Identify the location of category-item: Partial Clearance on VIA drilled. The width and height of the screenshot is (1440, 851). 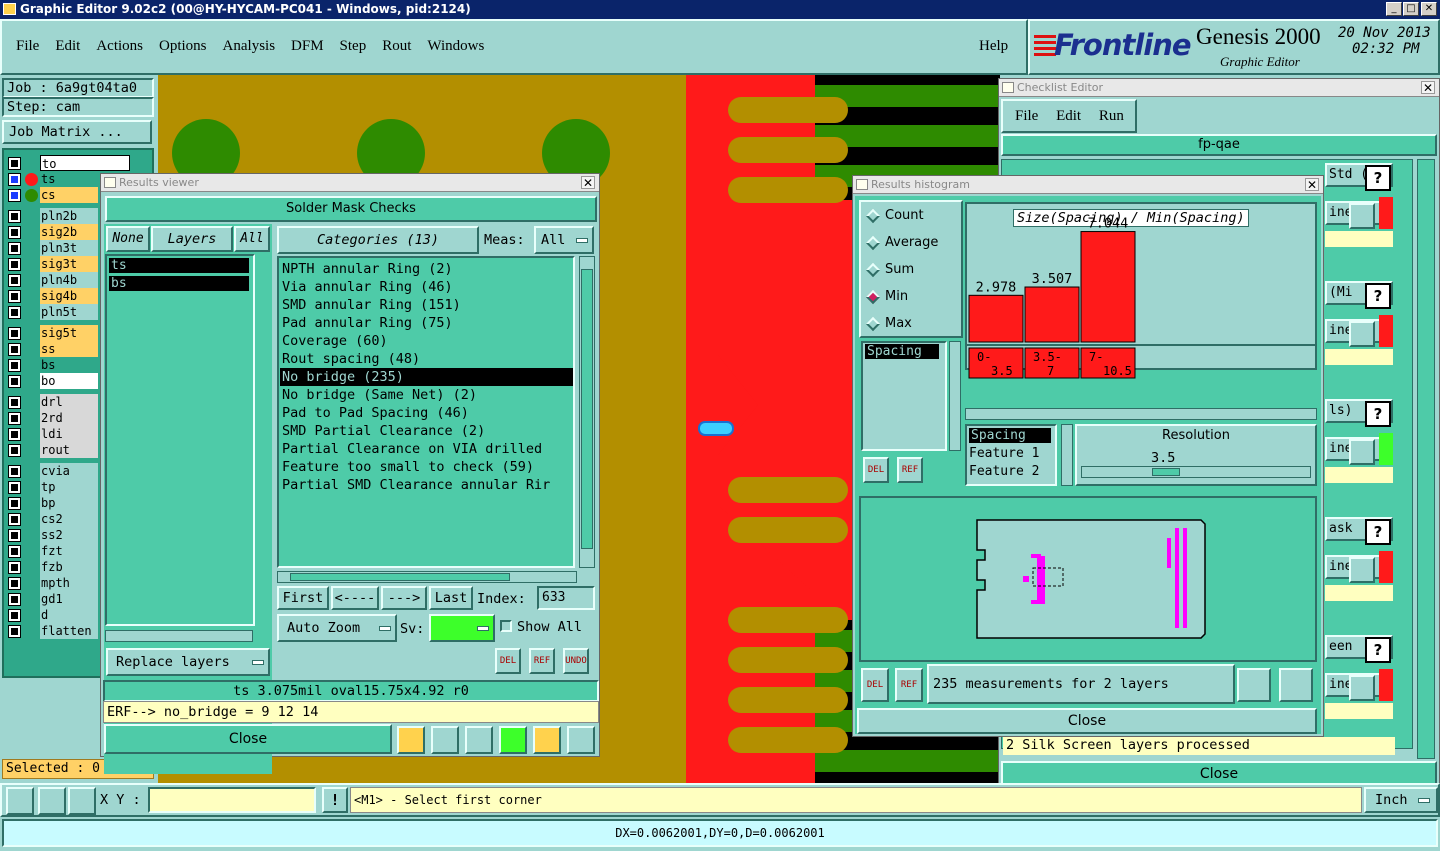
(426, 449).